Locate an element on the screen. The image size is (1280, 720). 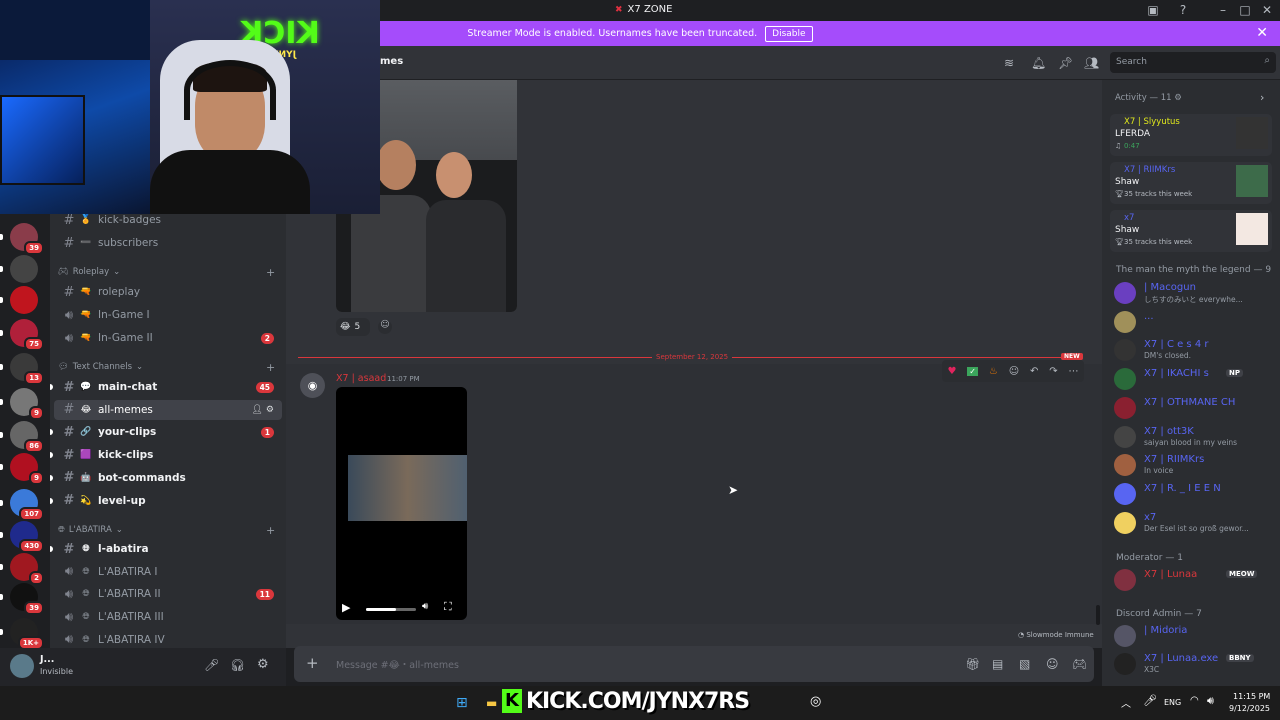
add-reaction-icon: ☺ is located at coordinates (385, 327).